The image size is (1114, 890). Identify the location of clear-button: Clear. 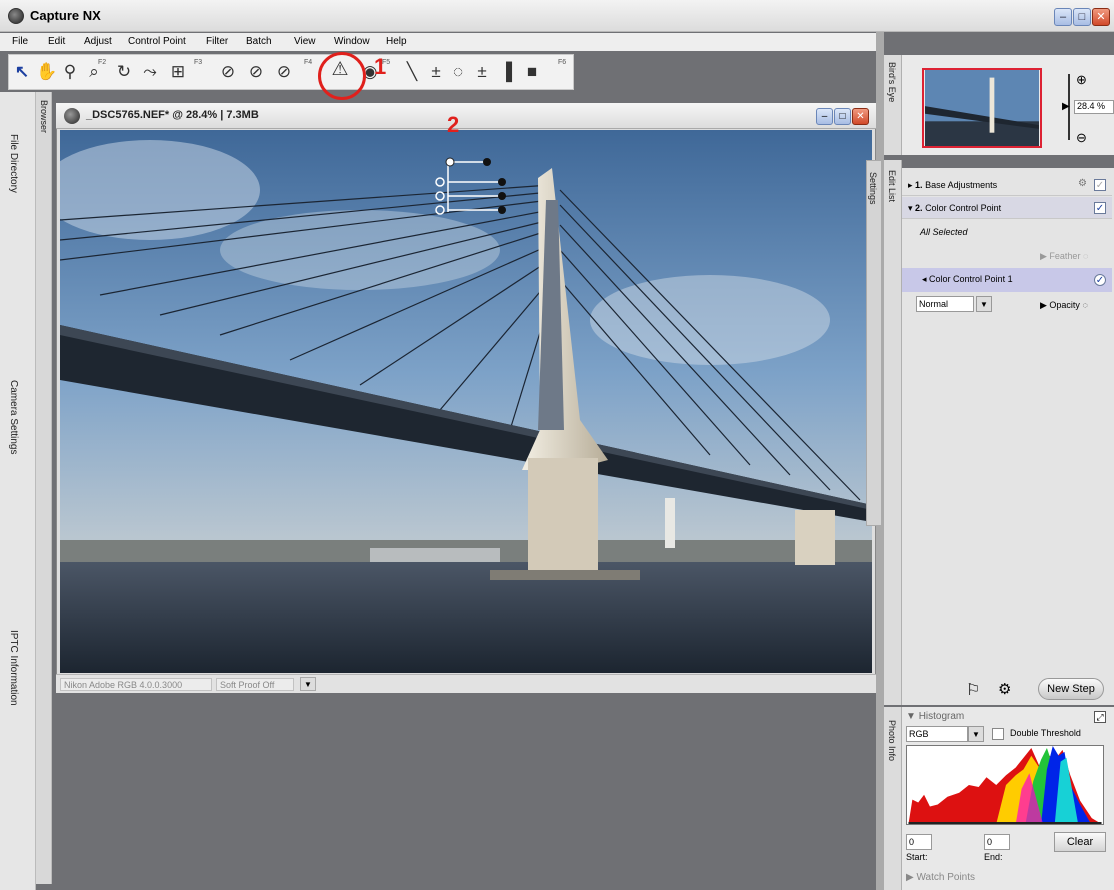
(1080, 842).